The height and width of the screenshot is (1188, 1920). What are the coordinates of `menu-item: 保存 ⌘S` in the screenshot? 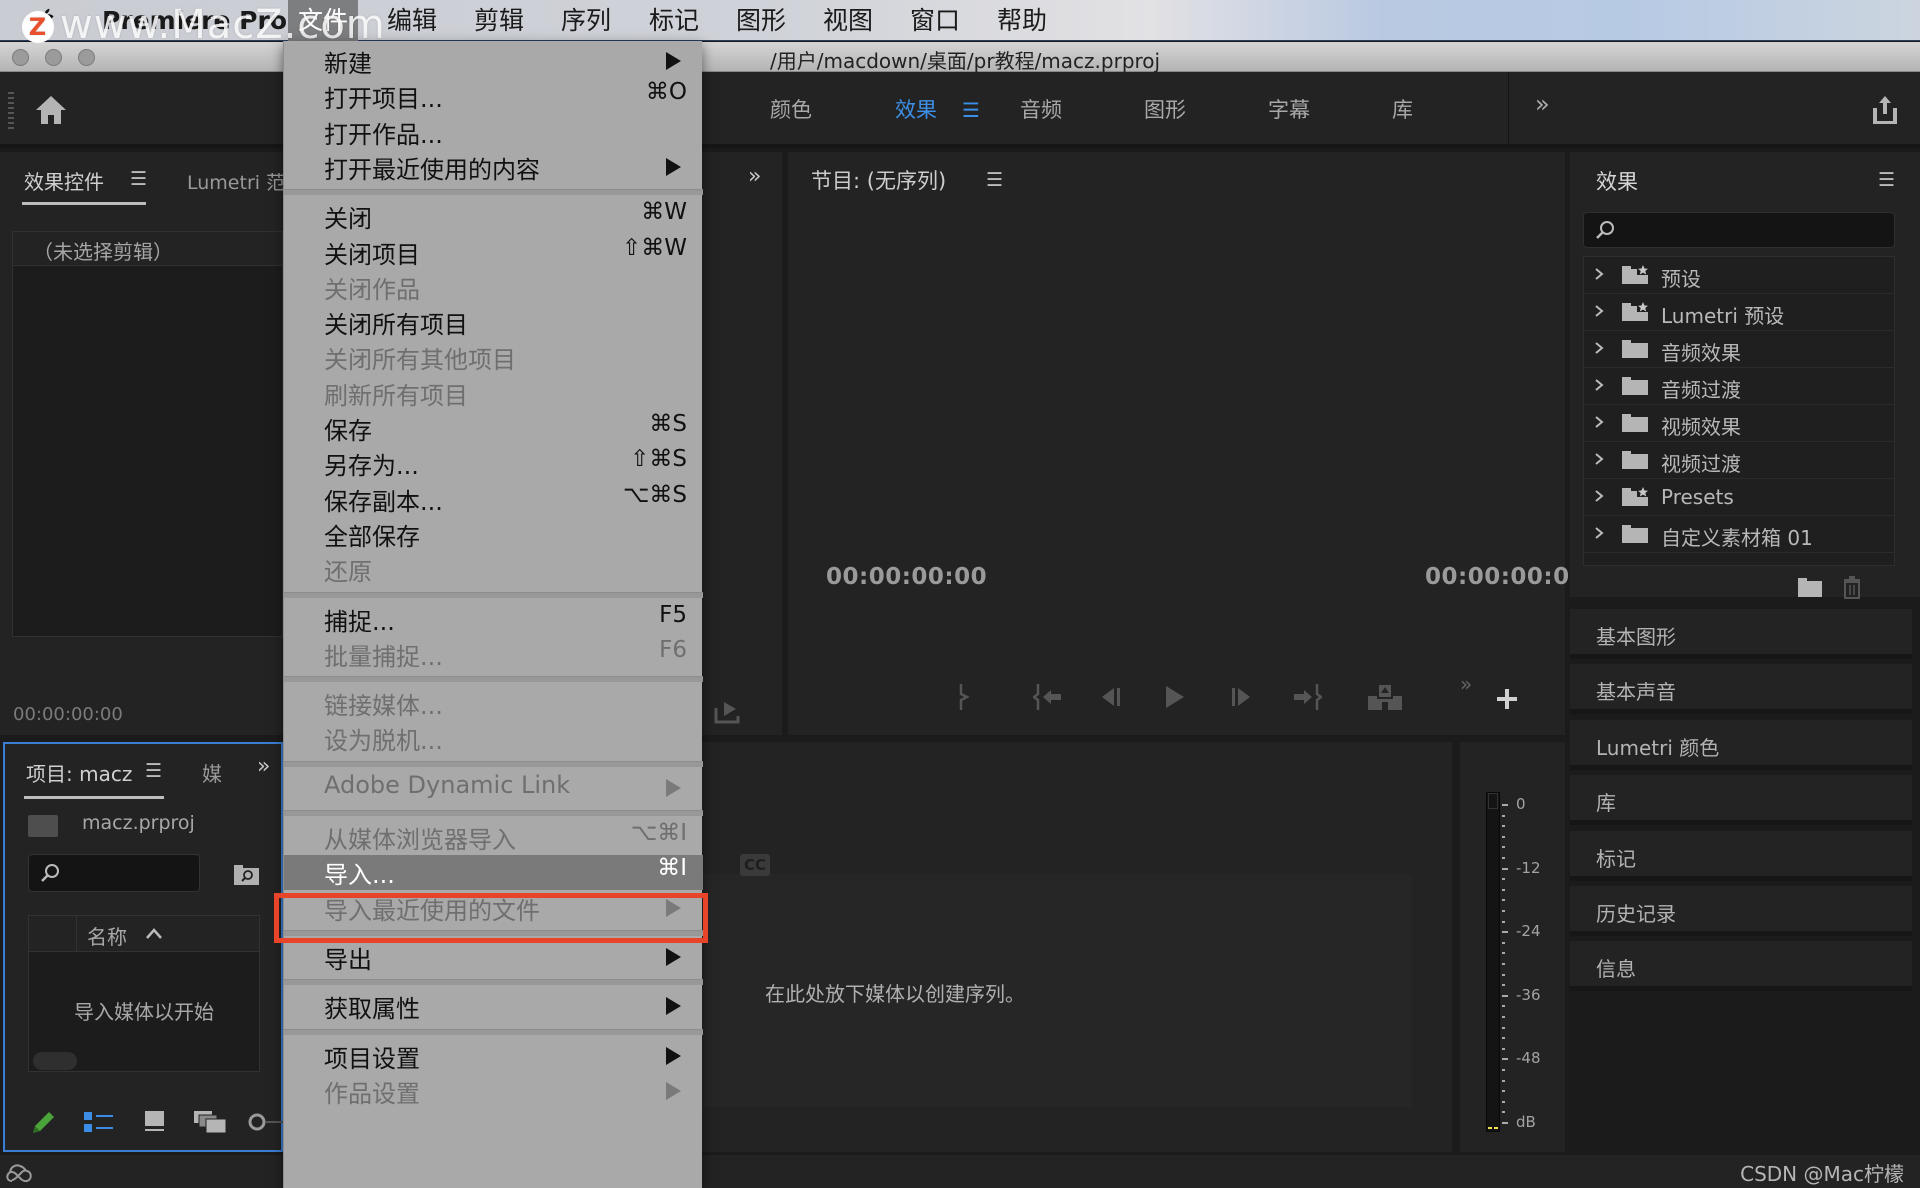 It's located at (493, 428).